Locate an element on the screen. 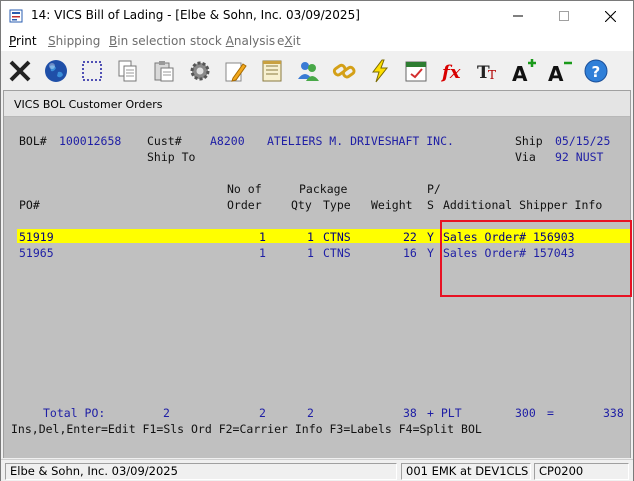 The image size is (634, 481). col-order: Order is located at coordinates (244, 205).